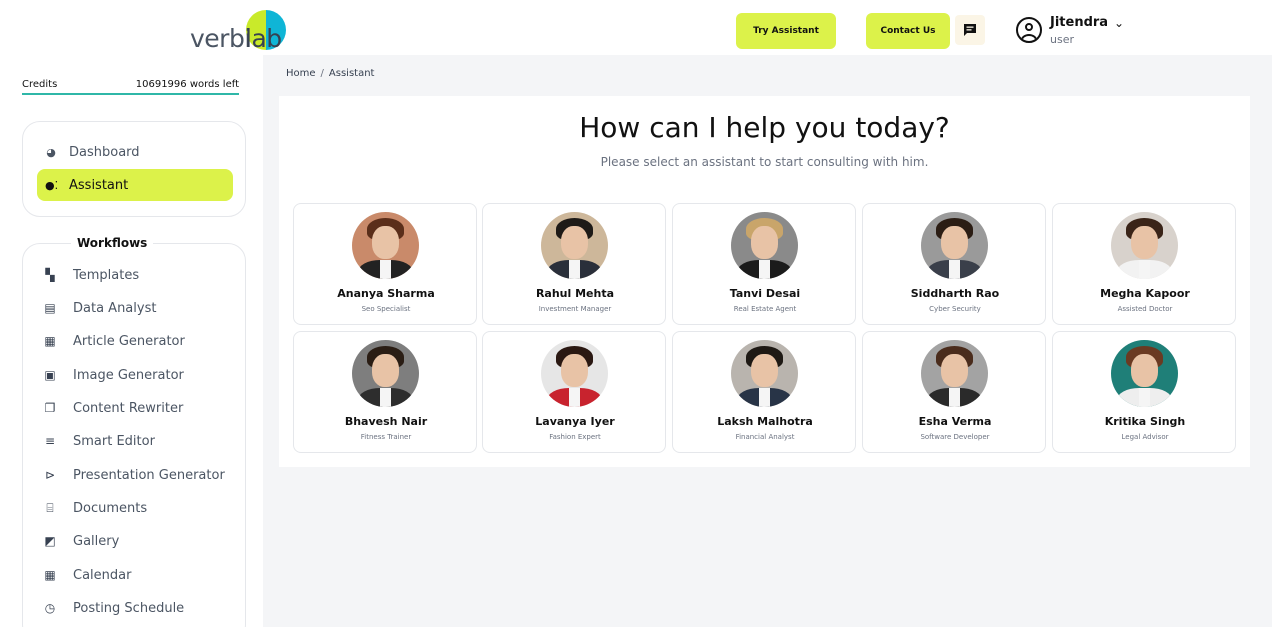 The height and width of the screenshot is (627, 1272). I want to click on assistant-card: Bhavesh Nair Fitness Trainer, so click(385, 392).